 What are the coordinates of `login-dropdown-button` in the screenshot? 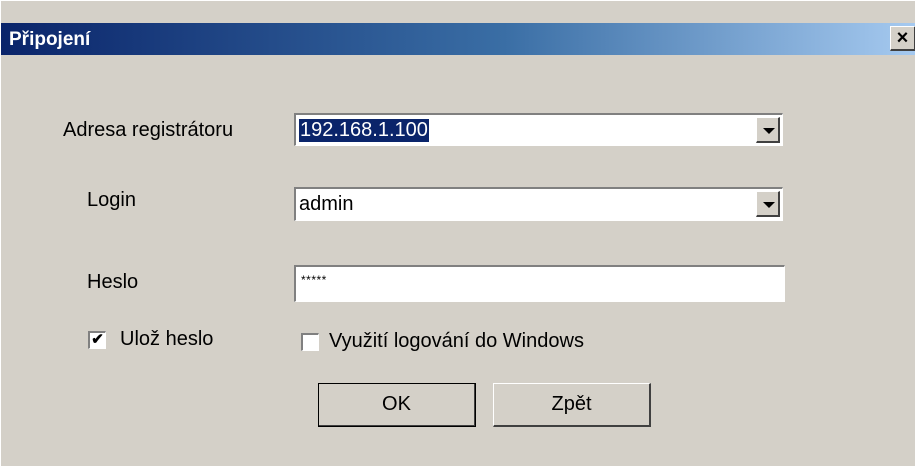 It's located at (768, 204).